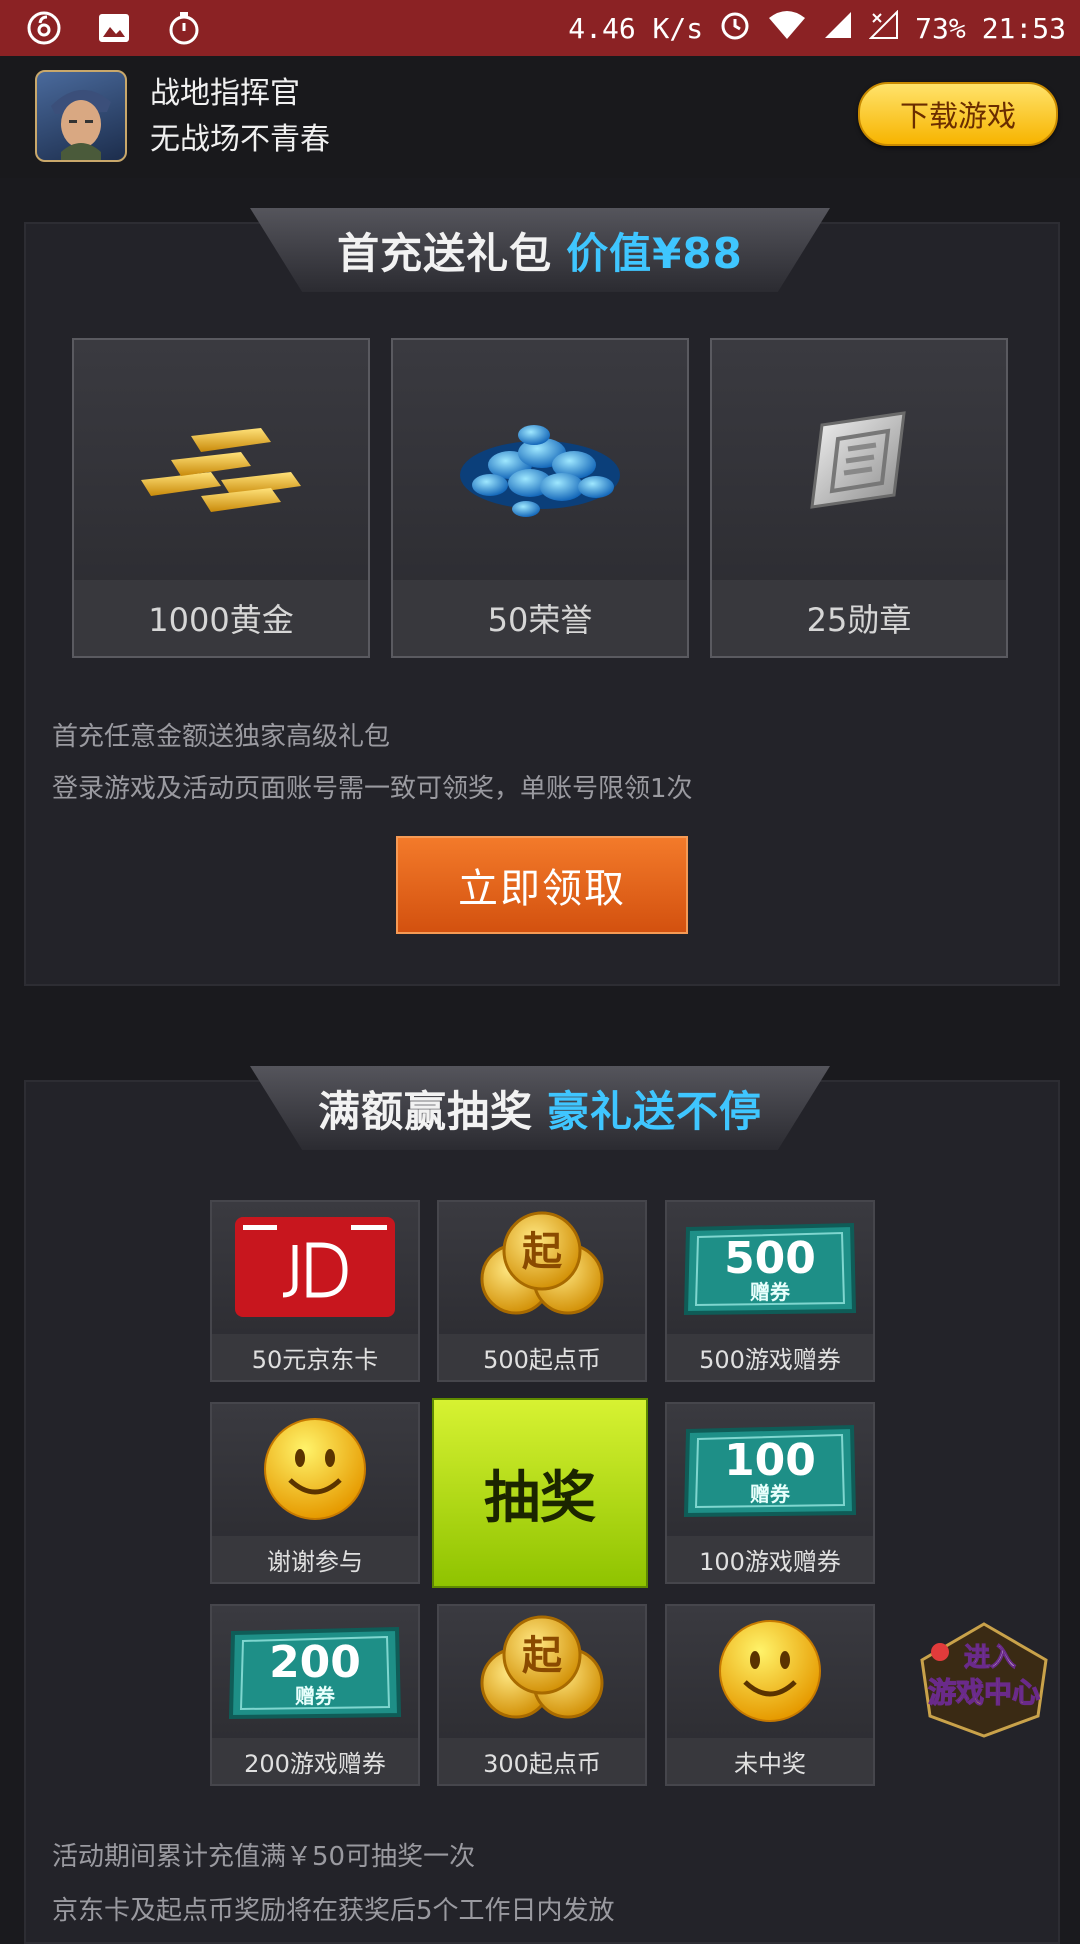 The image size is (1080, 1944). I want to click on banner-title: 满额赢抽奖, so click(425, 1111).